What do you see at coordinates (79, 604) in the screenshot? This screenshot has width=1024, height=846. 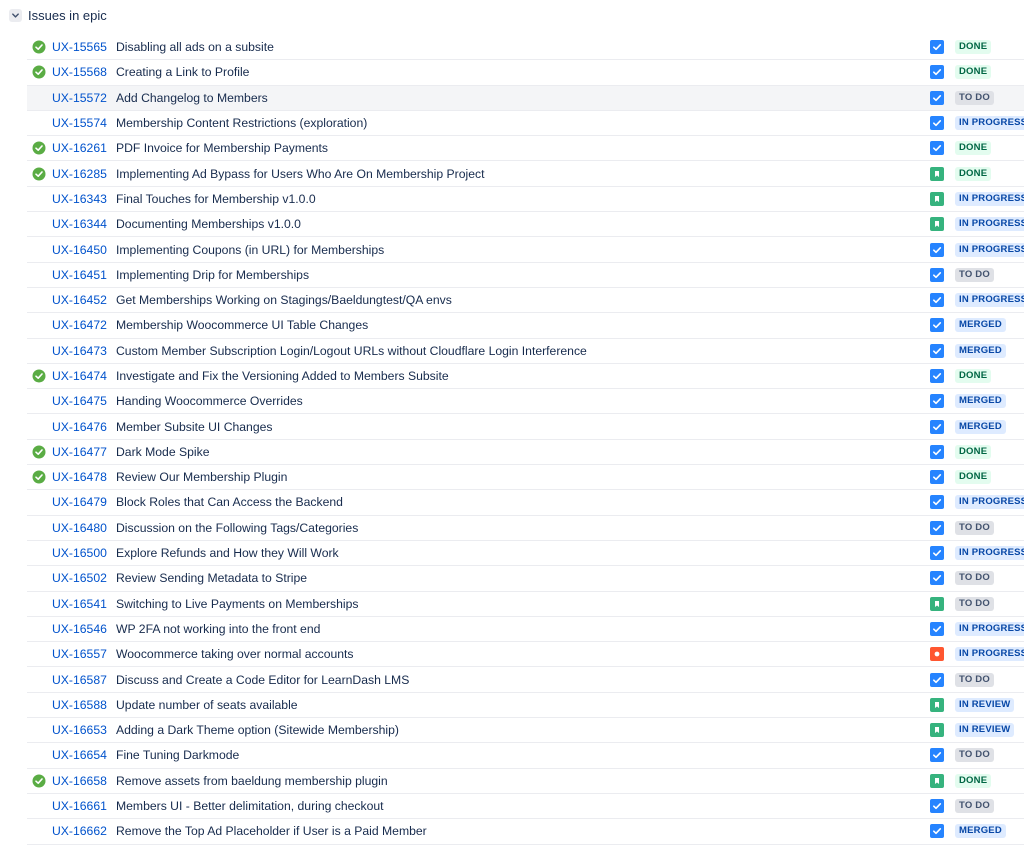 I see `issue-key-link: UX-16541` at bounding box center [79, 604].